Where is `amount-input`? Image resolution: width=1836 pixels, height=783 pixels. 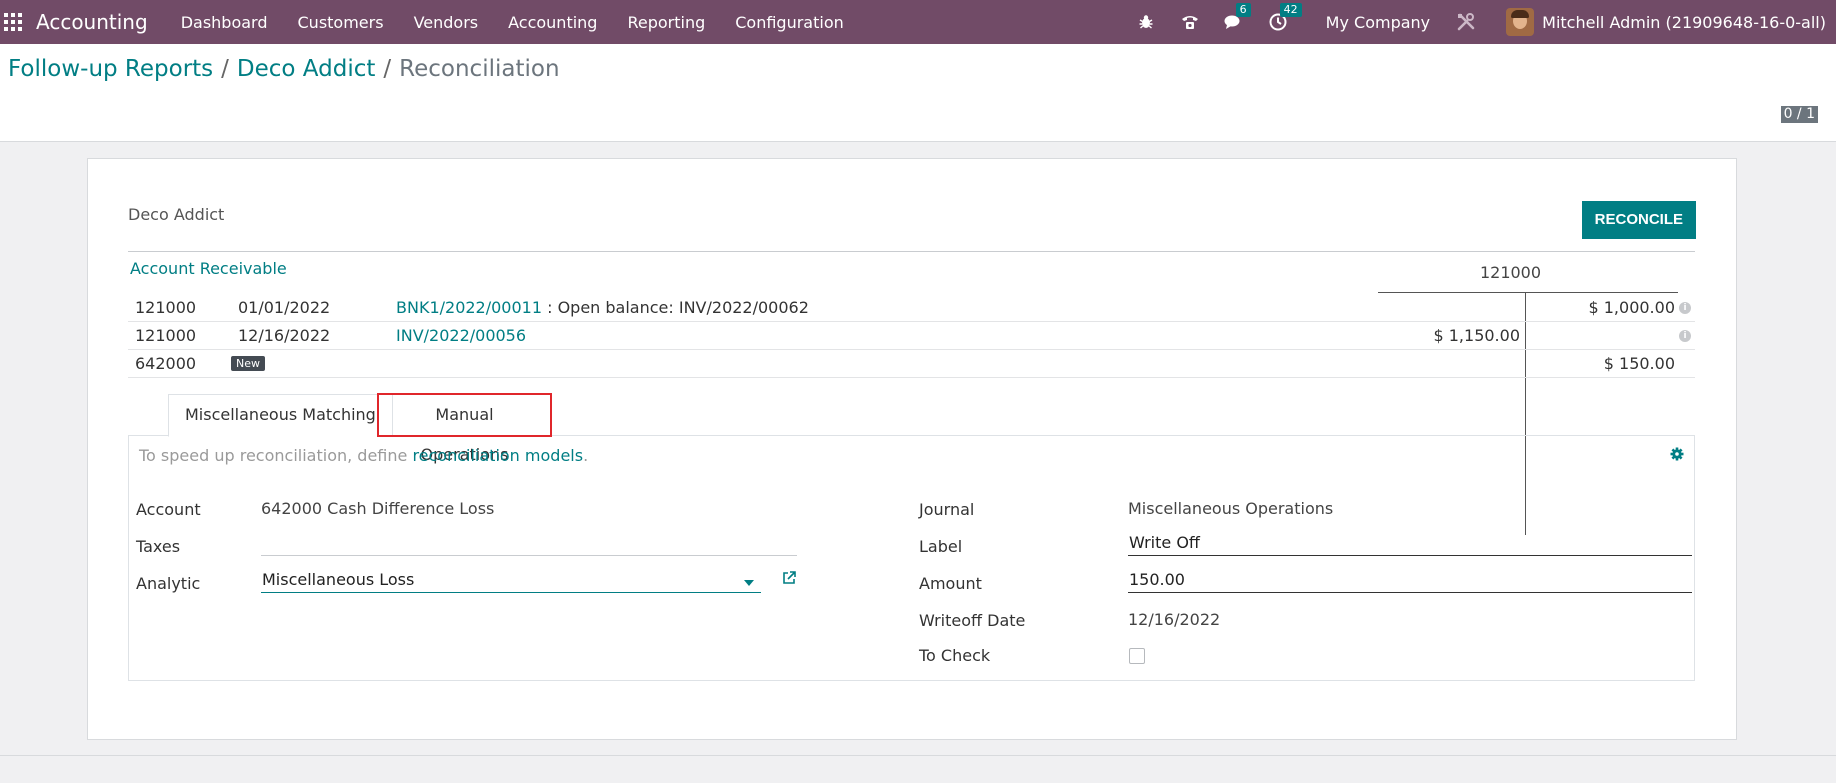
amount-input is located at coordinates (1410, 580).